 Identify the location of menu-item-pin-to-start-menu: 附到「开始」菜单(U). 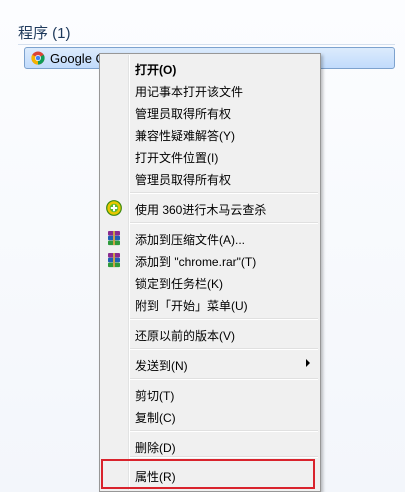
(210, 304).